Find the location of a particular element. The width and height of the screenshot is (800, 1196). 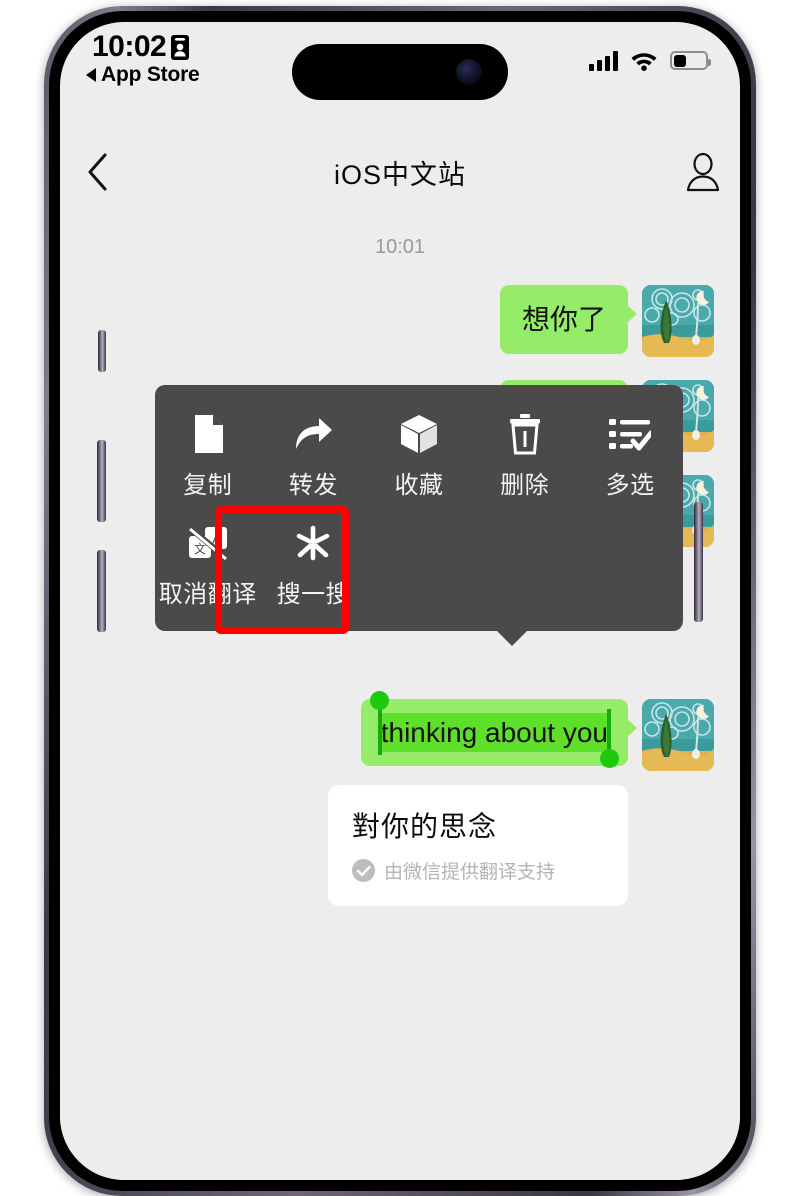

translation-credit-row: 由微信提供翻译支持 is located at coordinates (478, 870).